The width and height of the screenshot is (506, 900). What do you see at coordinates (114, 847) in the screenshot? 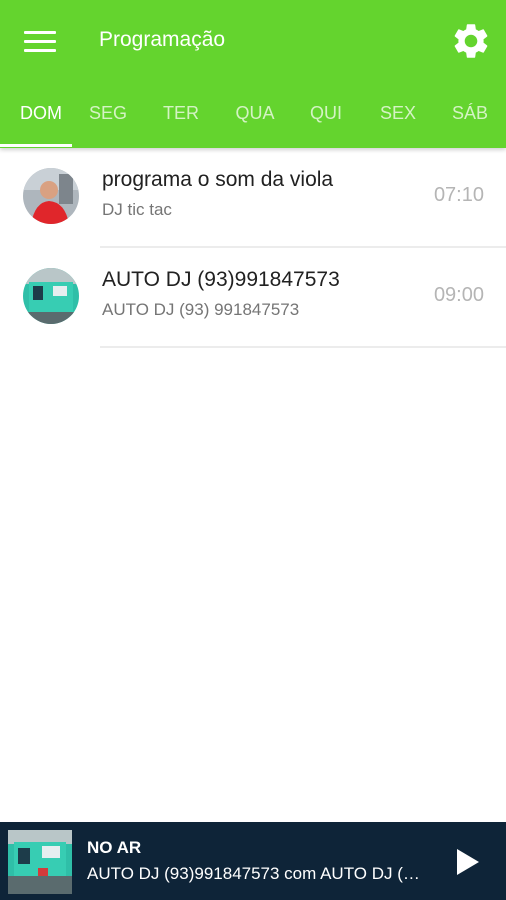
I see `on-air-label: NO AR` at bounding box center [114, 847].